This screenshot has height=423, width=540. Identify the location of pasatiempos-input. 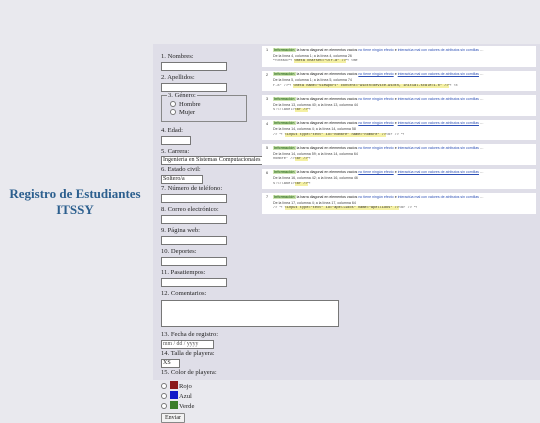
(194, 282).